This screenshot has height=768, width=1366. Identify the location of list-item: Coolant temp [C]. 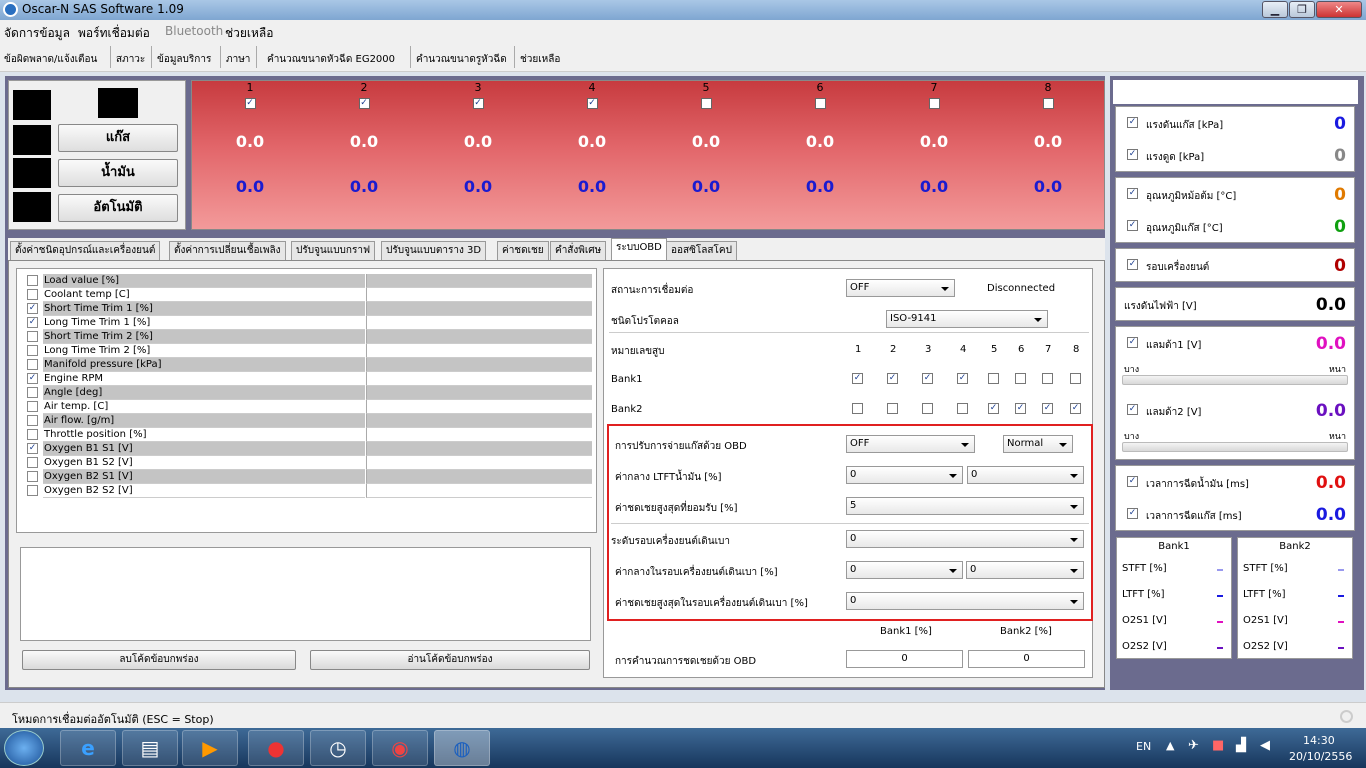
(308, 295).